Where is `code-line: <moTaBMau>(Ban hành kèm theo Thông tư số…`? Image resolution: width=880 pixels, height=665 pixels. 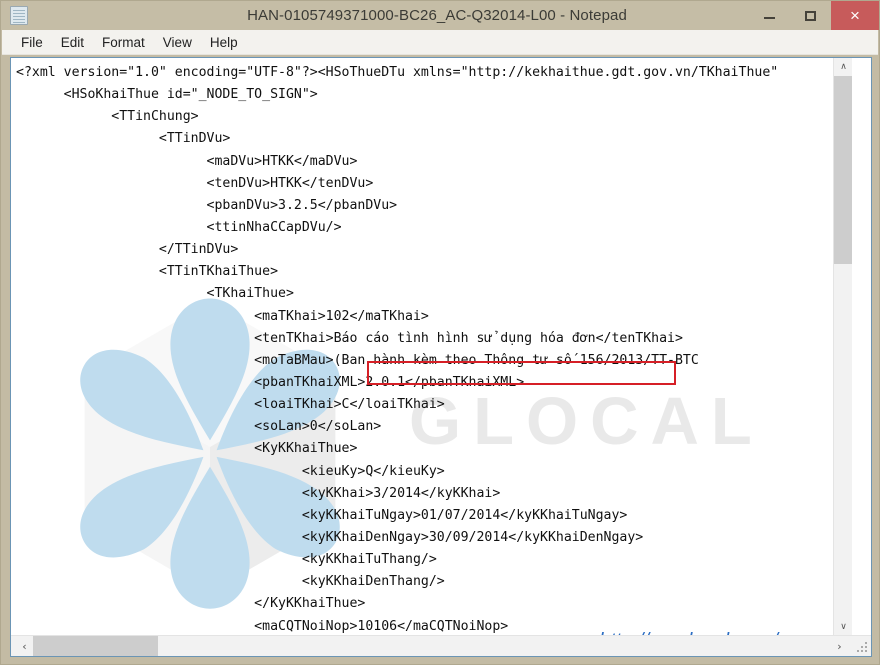
code-line: <moTaBMau>(Ban hành kèm theo Thông tư số… is located at coordinates (357, 360).